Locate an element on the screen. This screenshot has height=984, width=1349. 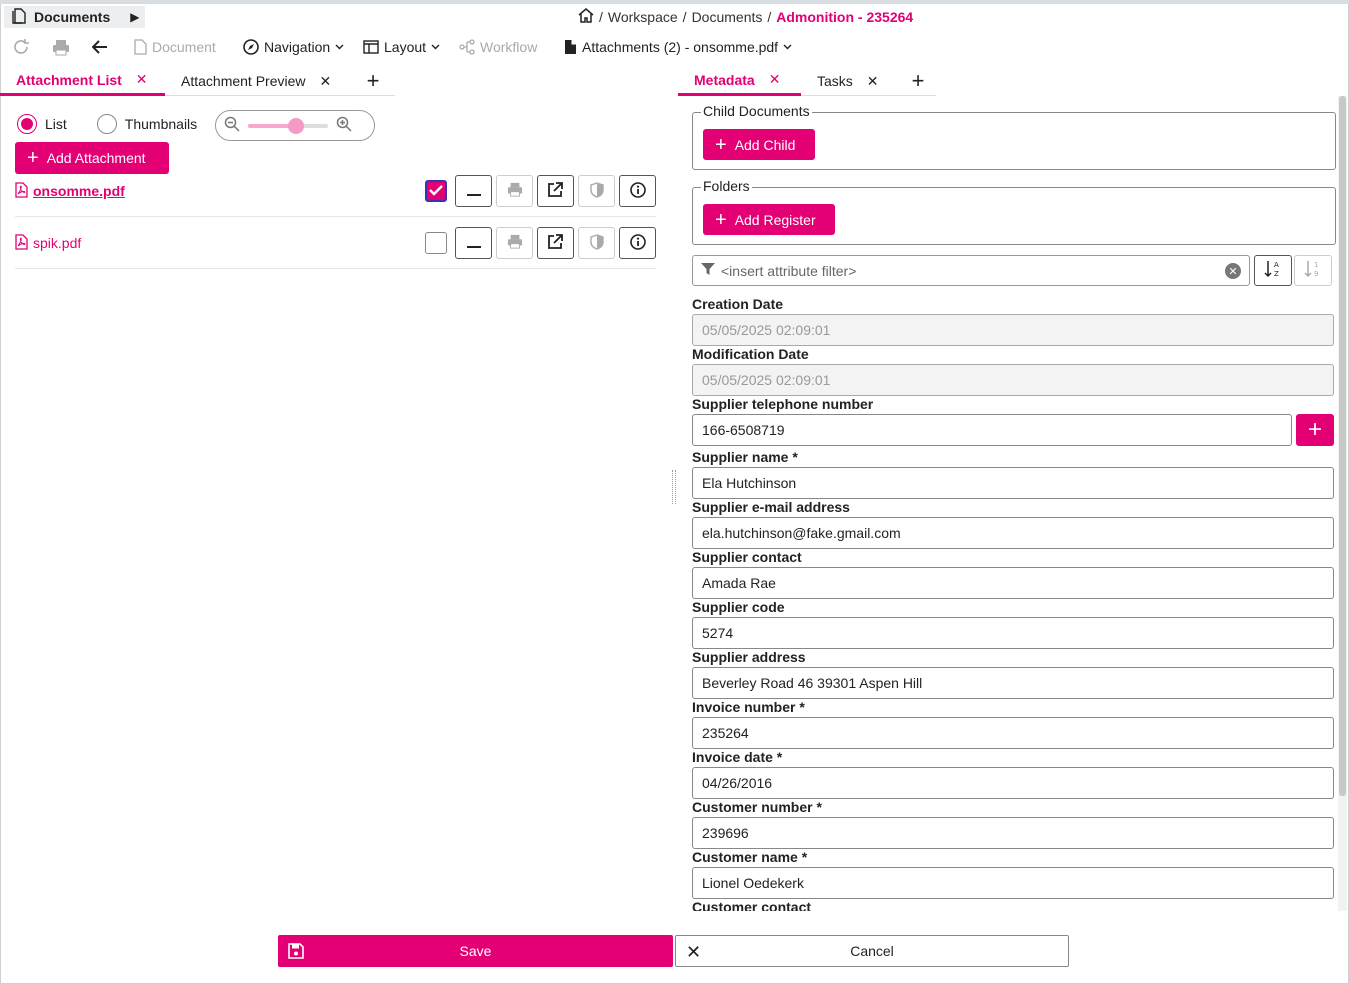
invoice-date-field: 04/26/2016 is located at coordinates (1013, 783).